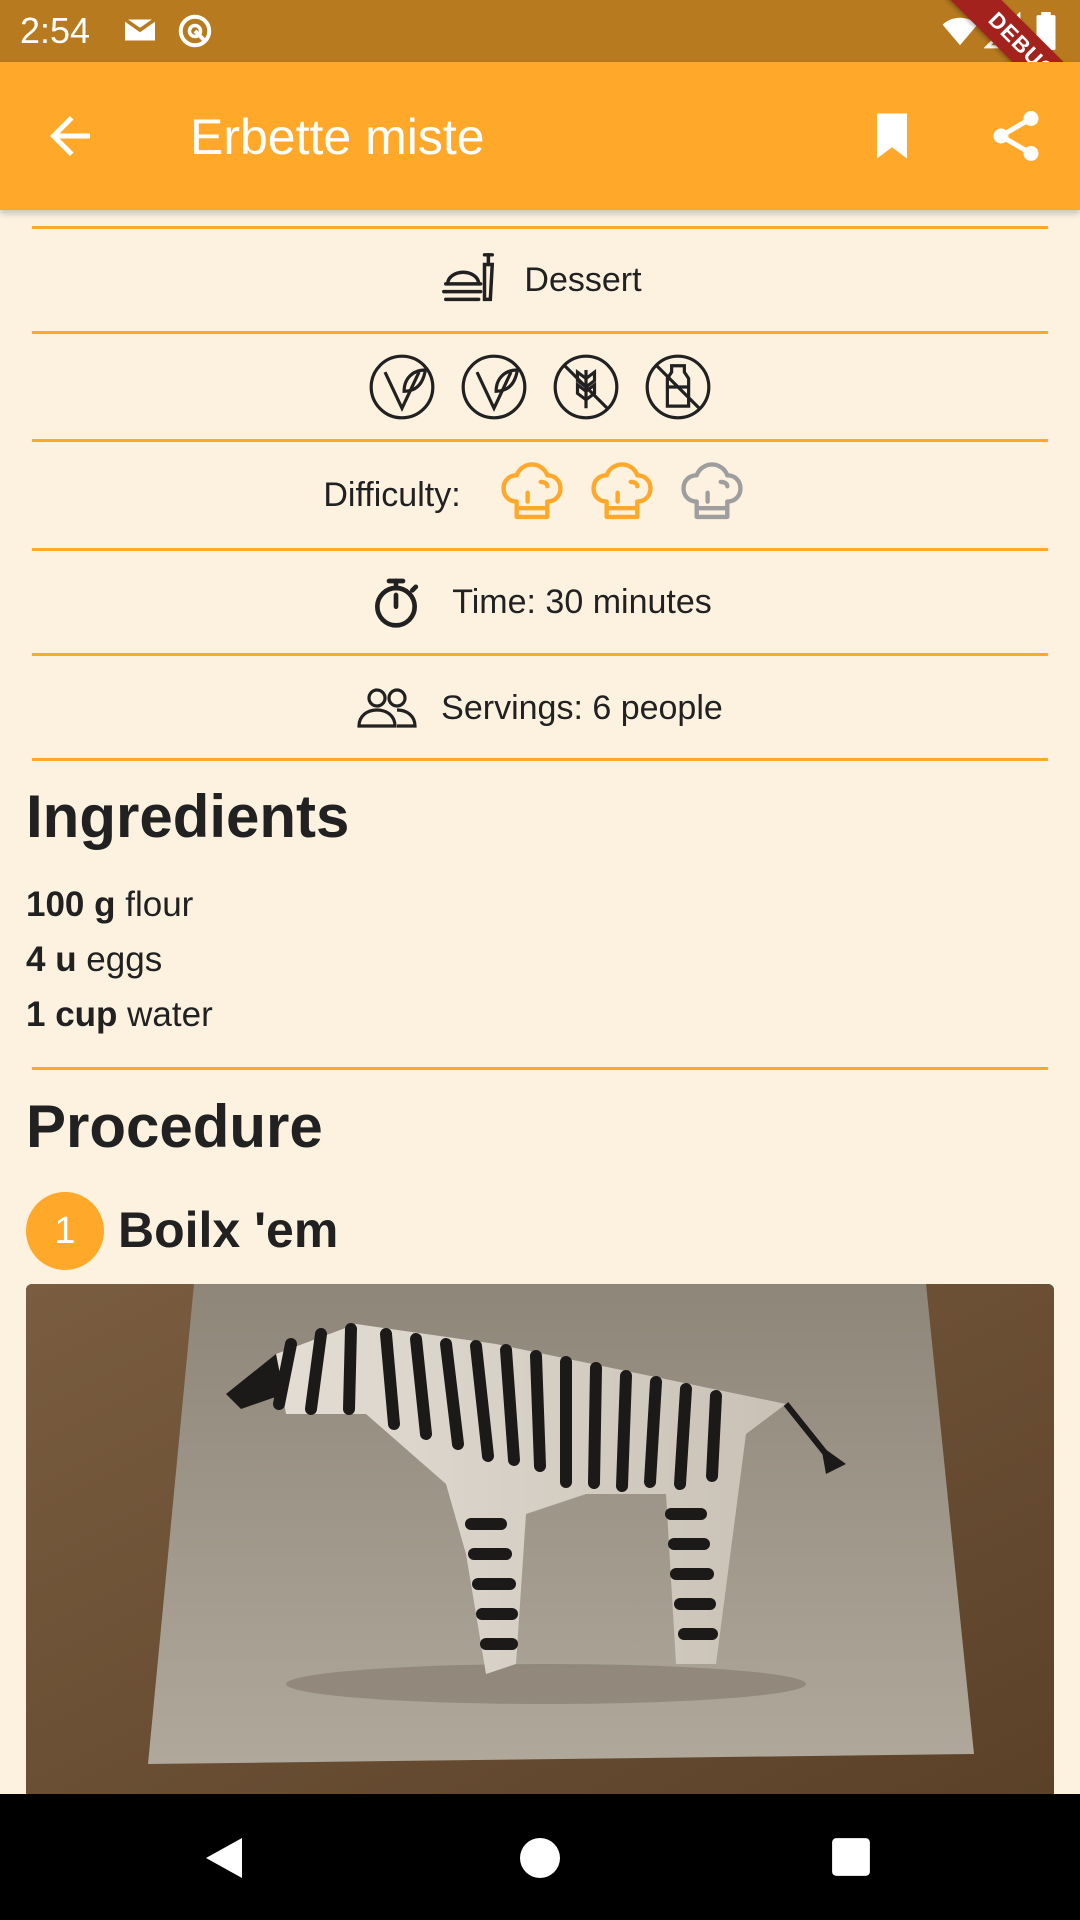 The width and height of the screenshot is (1080, 1920). What do you see at coordinates (494, 387) in the screenshot?
I see `vegan-icon` at bounding box center [494, 387].